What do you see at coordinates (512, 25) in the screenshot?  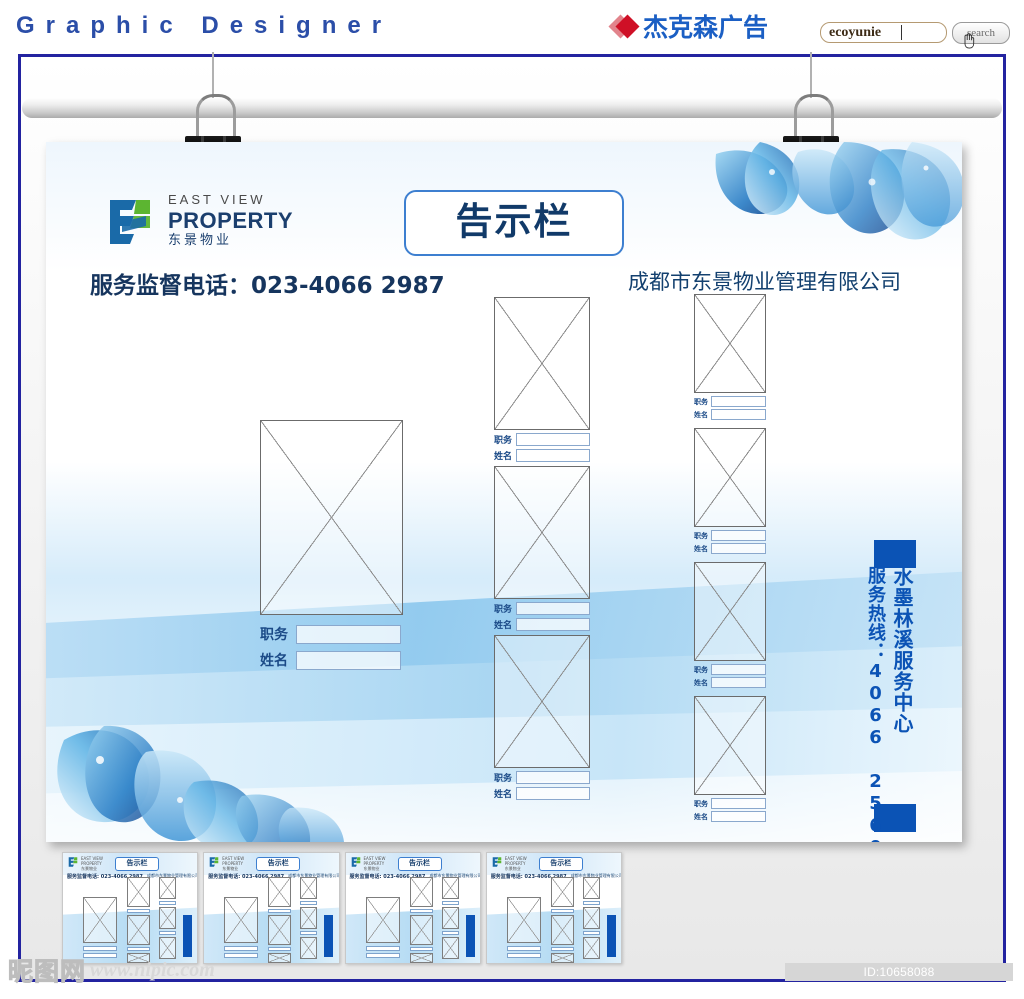 I see `top-header-bar: Graphic Designer 杰克森广告 ecoyunie search` at bounding box center [512, 25].